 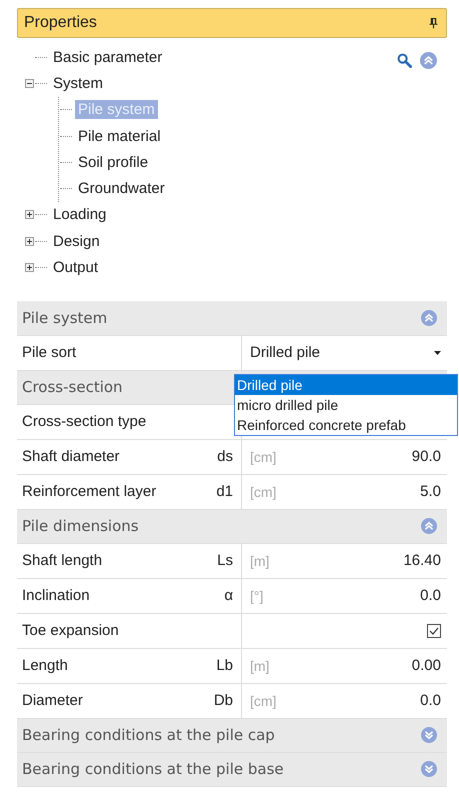 What do you see at coordinates (148, 735) in the screenshot?
I see `section-title: Bearing conditions at the pile cap` at bounding box center [148, 735].